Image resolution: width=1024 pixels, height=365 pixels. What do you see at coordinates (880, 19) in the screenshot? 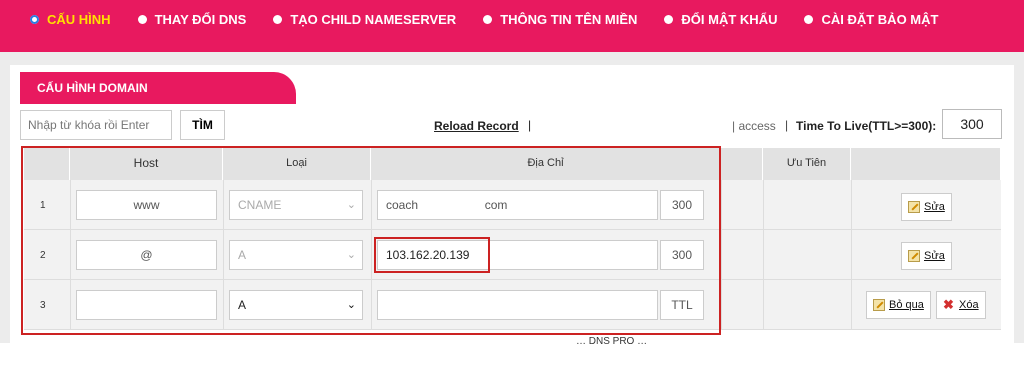
I see `nav-item-label: CÀI ĐẶT BẢO MẬT` at bounding box center [880, 19].